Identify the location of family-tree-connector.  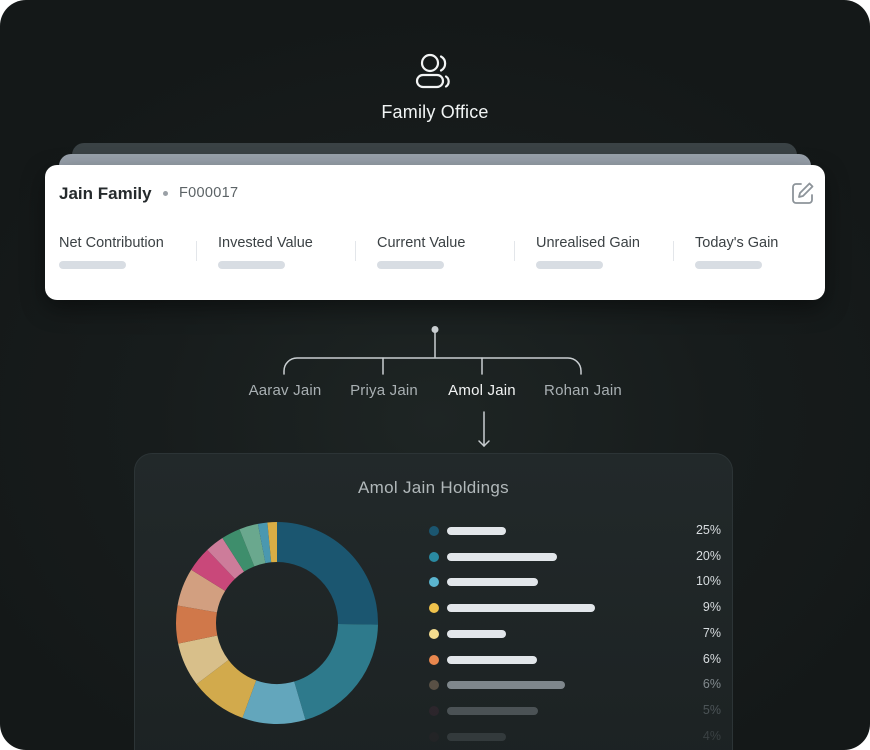
(432, 387).